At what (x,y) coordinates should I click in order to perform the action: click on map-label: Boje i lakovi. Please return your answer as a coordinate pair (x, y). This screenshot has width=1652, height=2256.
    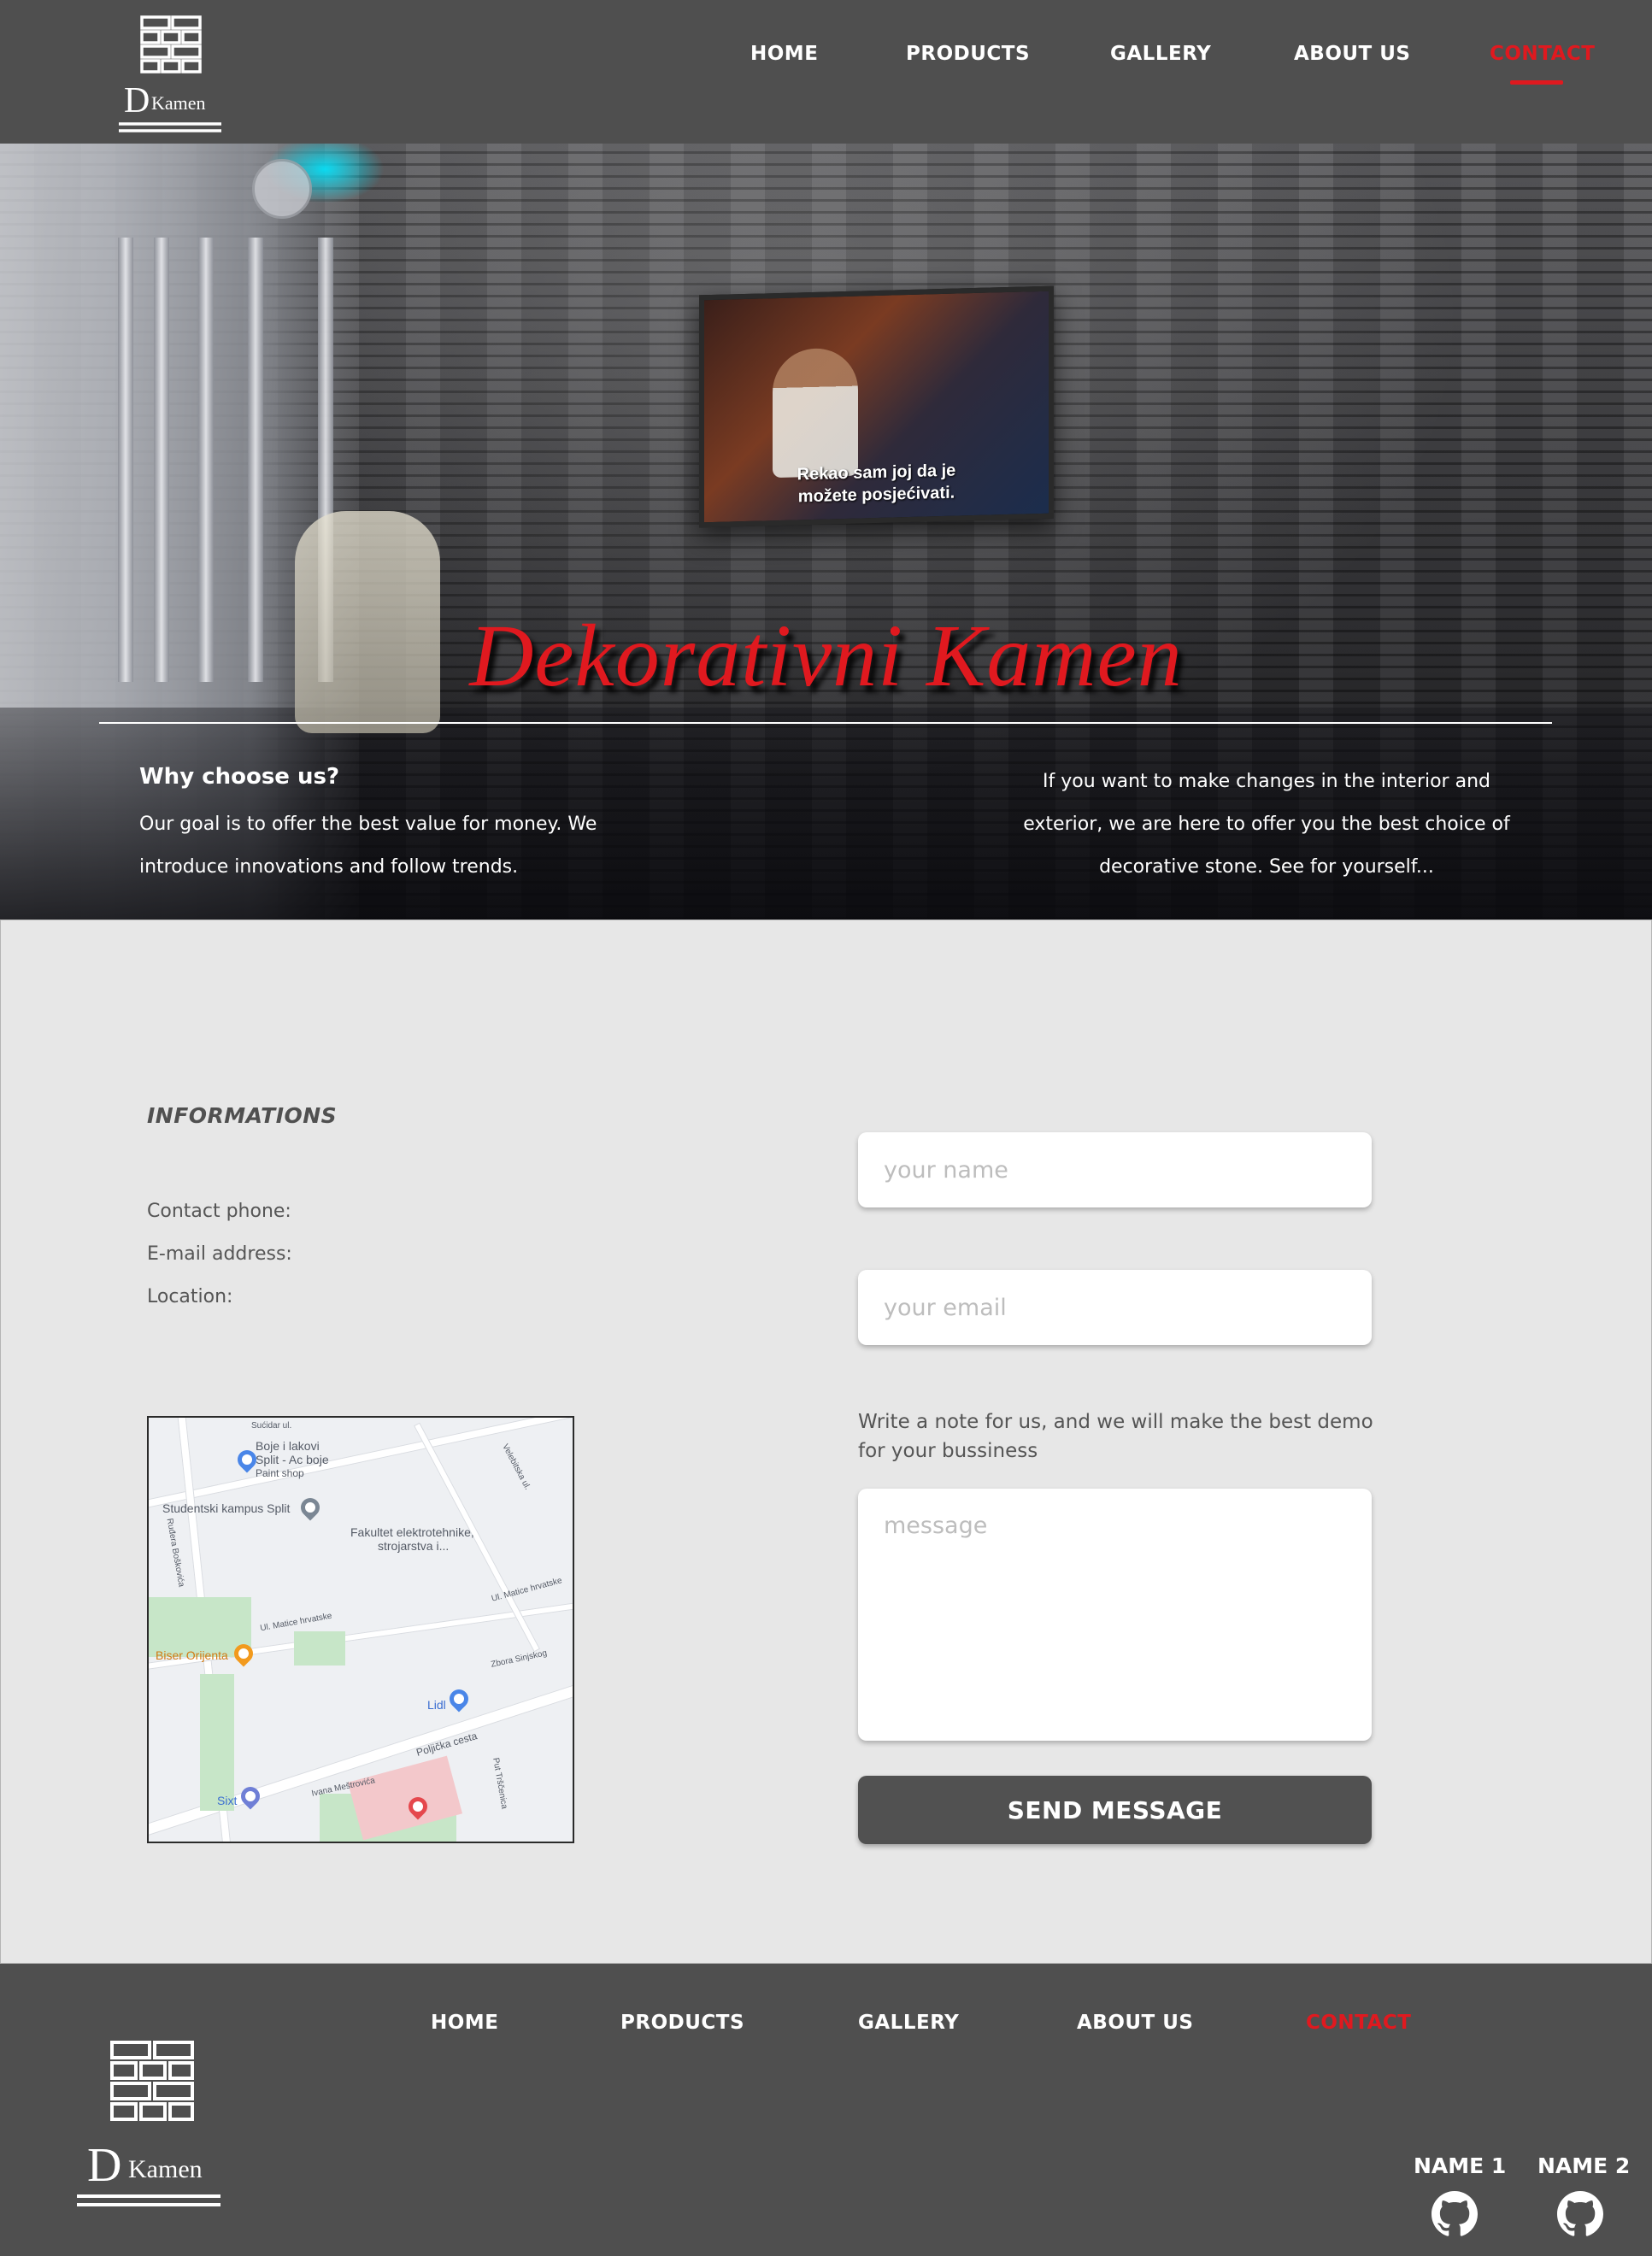
    Looking at the image, I should click on (288, 1446).